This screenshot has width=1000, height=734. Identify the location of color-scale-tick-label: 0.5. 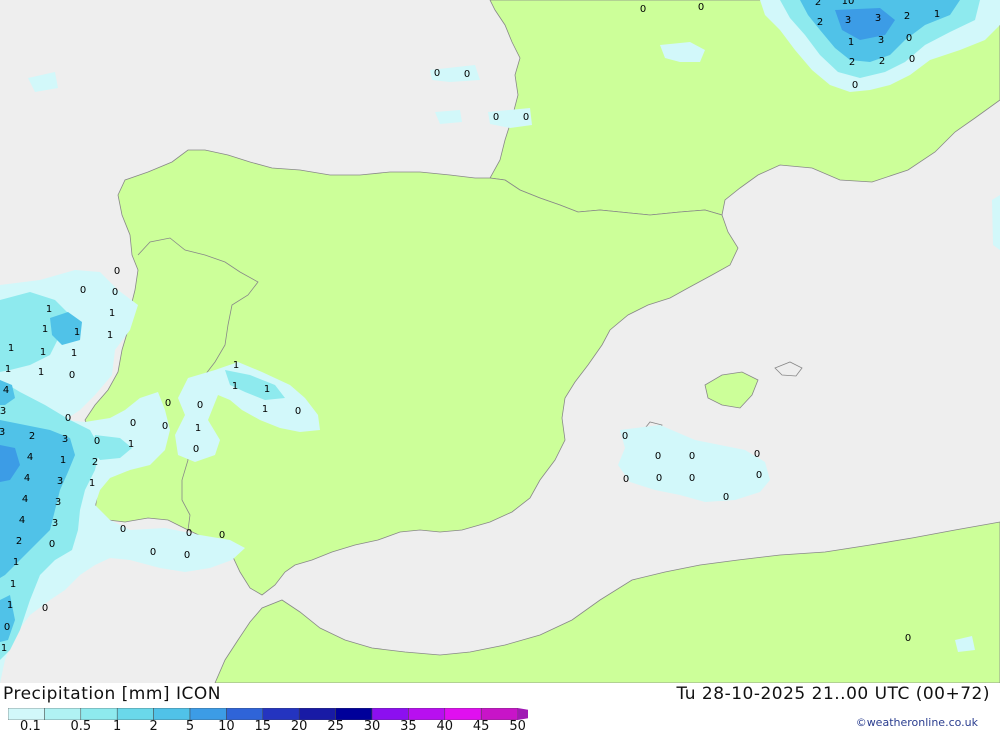
(81, 726).